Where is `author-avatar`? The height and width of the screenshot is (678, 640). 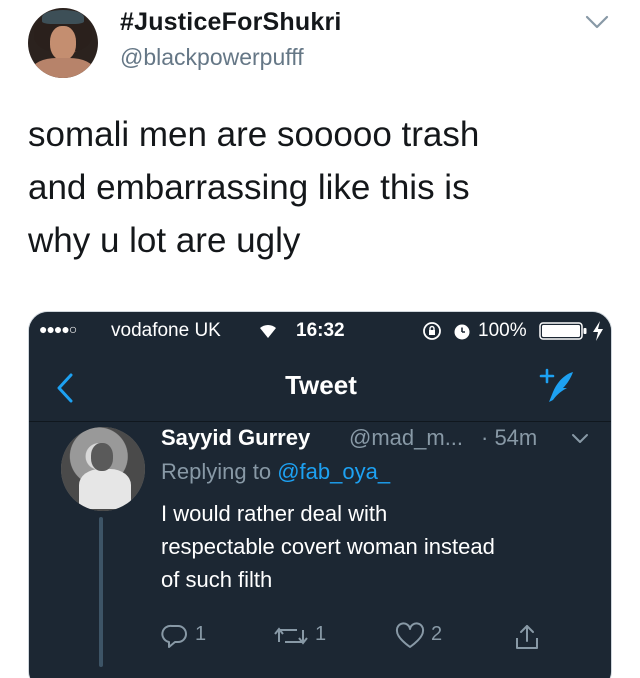
author-avatar is located at coordinates (63, 43).